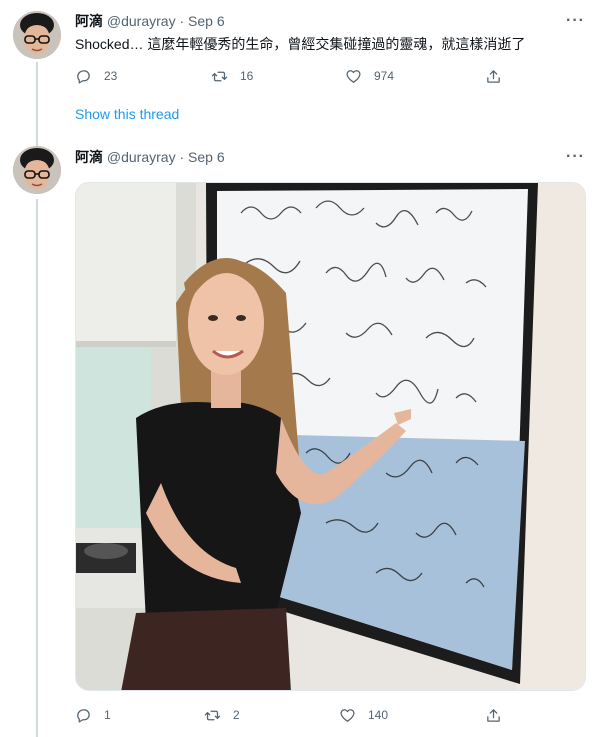  What do you see at coordinates (206, 157) in the screenshot?
I see `tweet-date: Sep 6` at bounding box center [206, 157].